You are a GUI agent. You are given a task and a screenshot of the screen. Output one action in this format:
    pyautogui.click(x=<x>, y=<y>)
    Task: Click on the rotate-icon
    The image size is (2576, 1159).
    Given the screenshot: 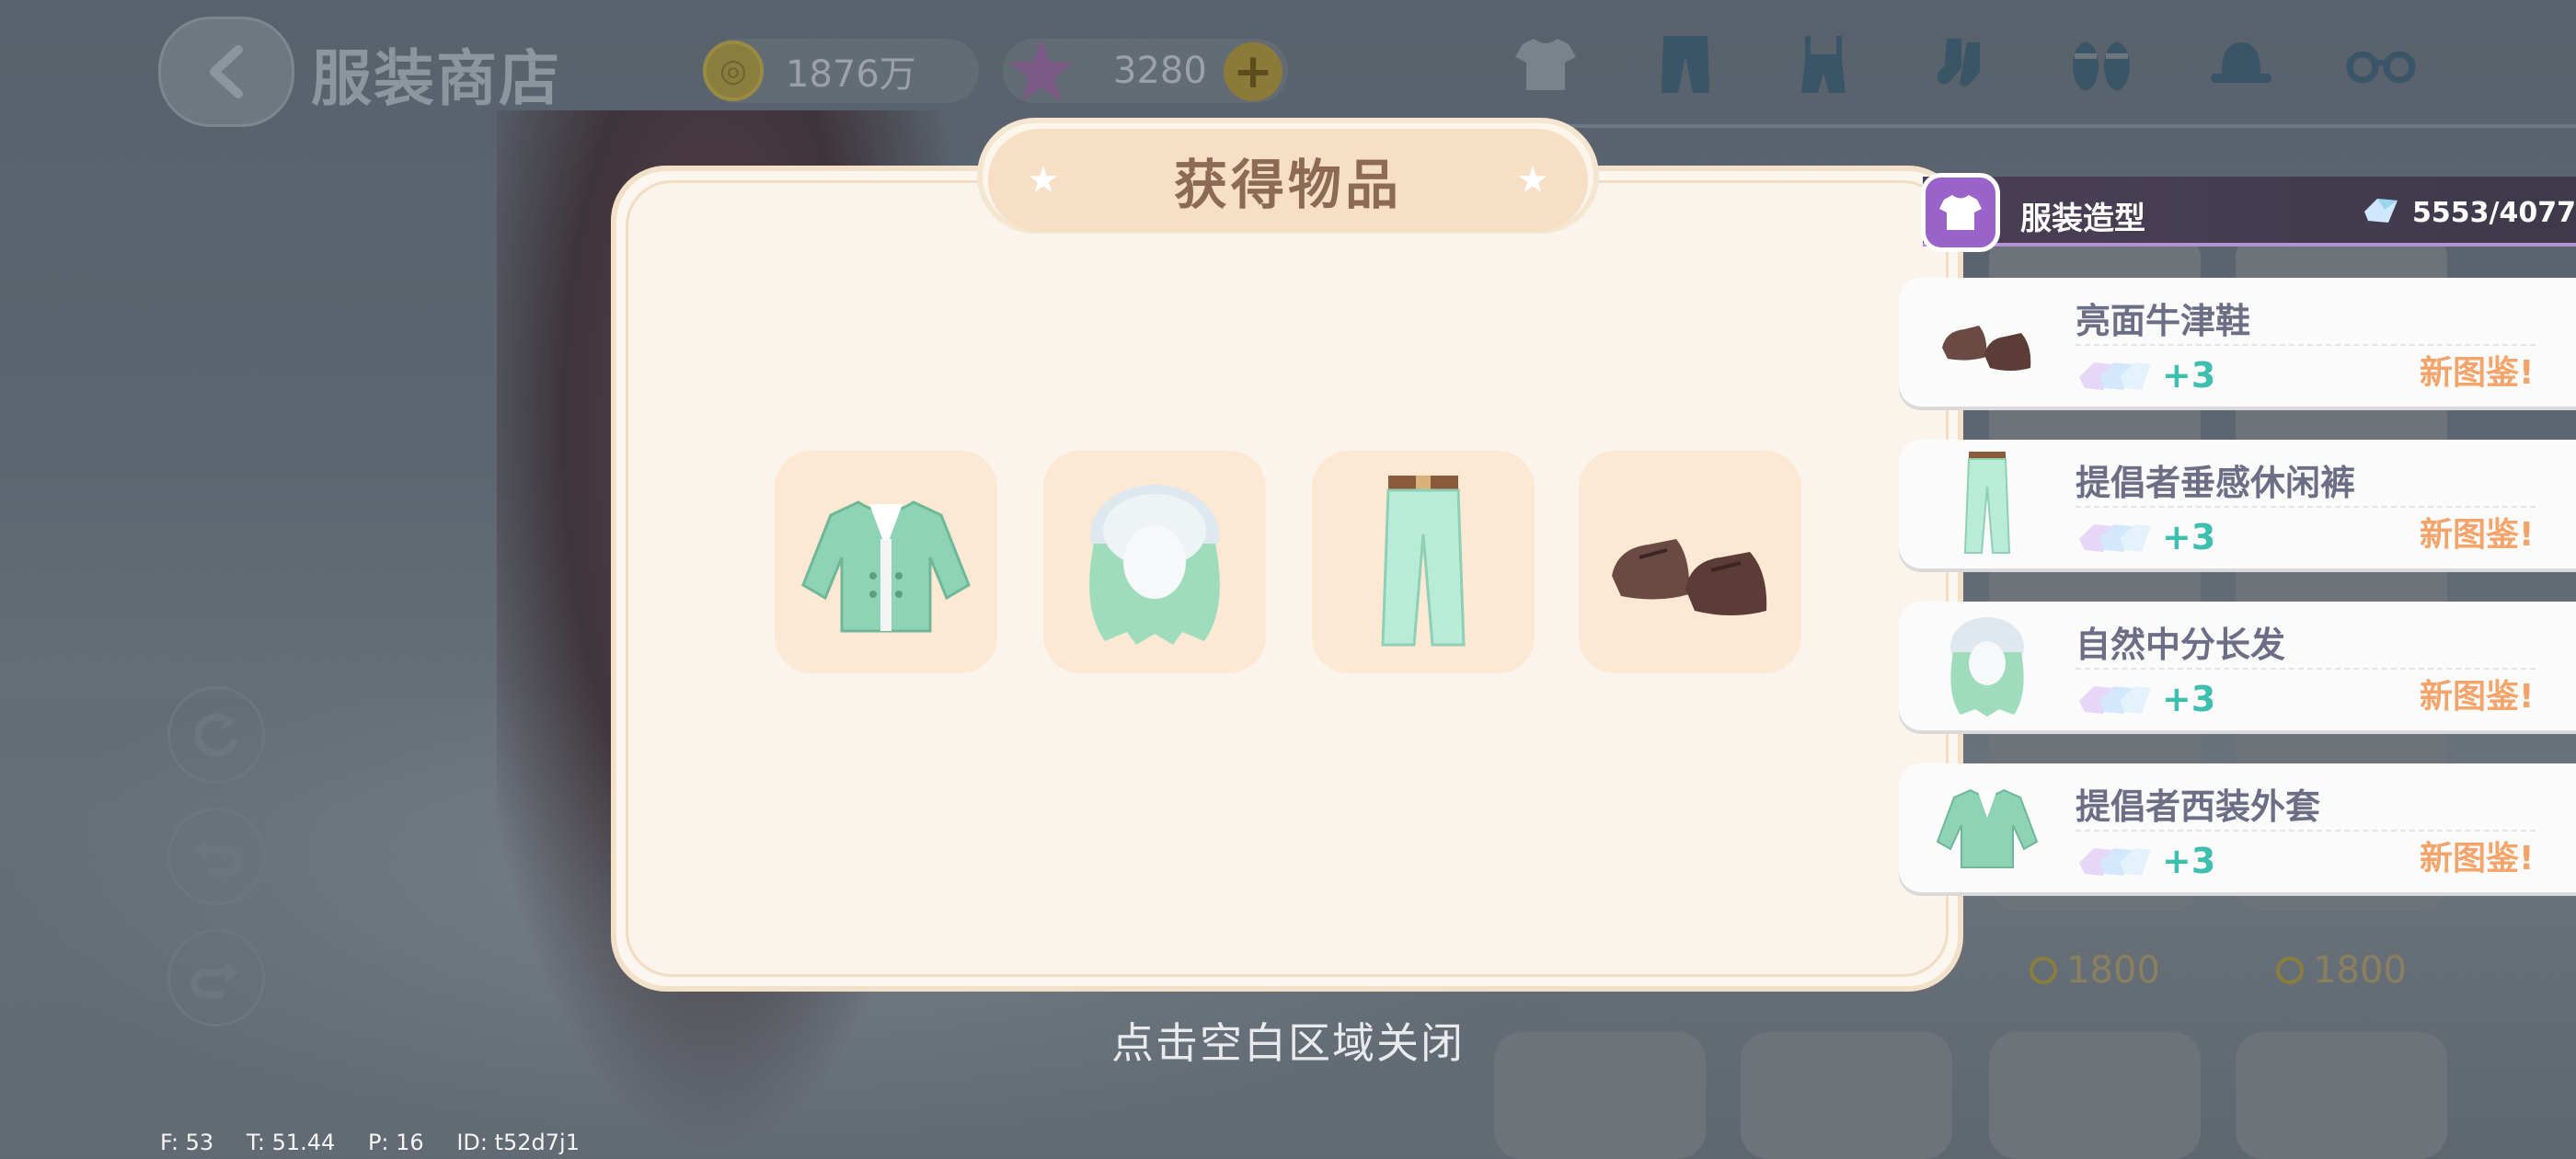 What is the action you would take?
    pyautogui.click(x=216, y=735)
    